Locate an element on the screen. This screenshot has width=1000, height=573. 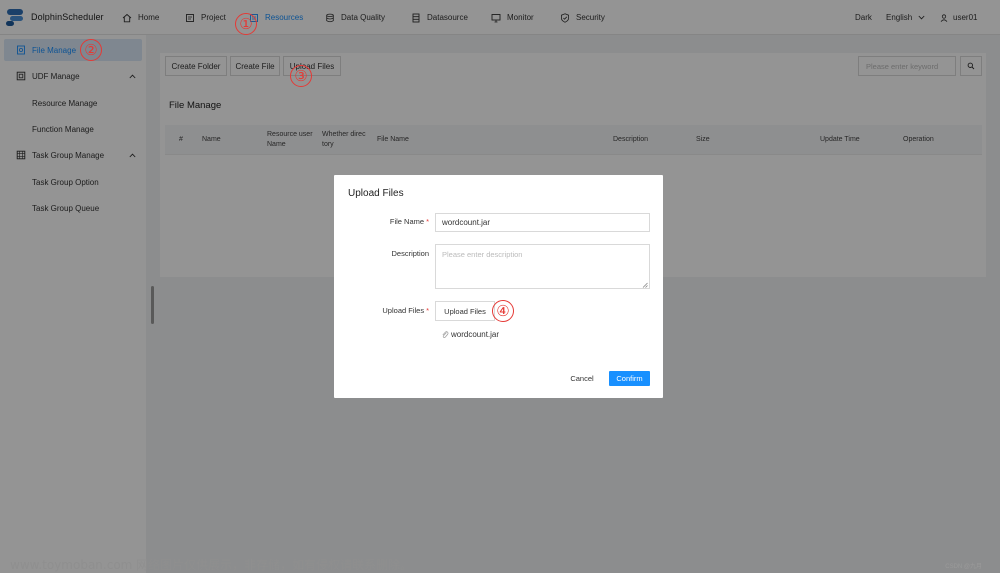
cancel-button: Cancel is located at coordinates (582, 378).